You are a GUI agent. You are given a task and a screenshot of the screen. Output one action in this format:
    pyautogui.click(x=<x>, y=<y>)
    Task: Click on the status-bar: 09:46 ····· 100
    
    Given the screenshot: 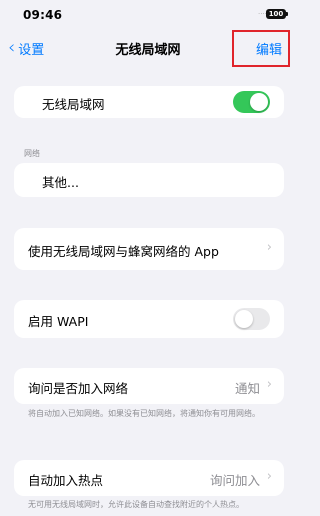 What is the action you would take?
    pyautogui.click(x=148, y=15)
    